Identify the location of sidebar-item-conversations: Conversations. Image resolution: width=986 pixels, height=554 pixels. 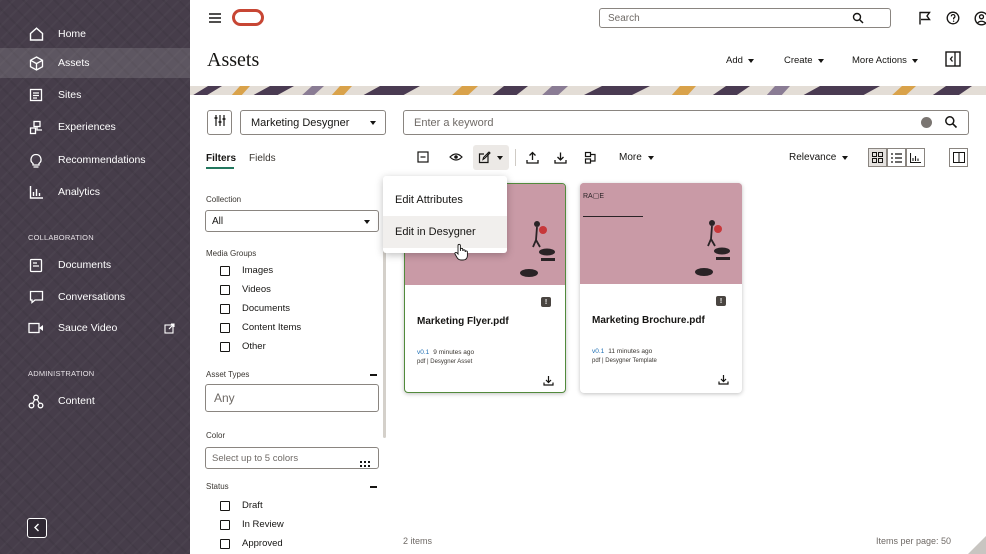
(95, 297).